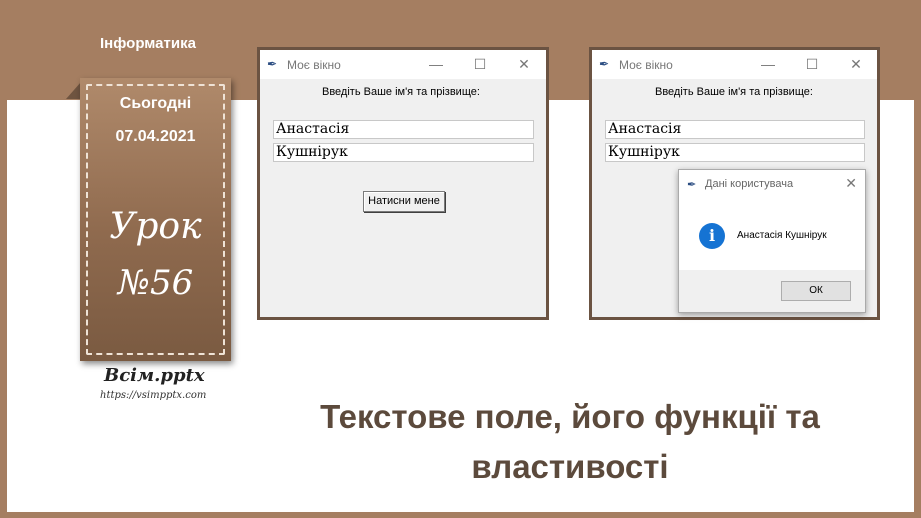  I want to click on frame-right, so click(917, 309).